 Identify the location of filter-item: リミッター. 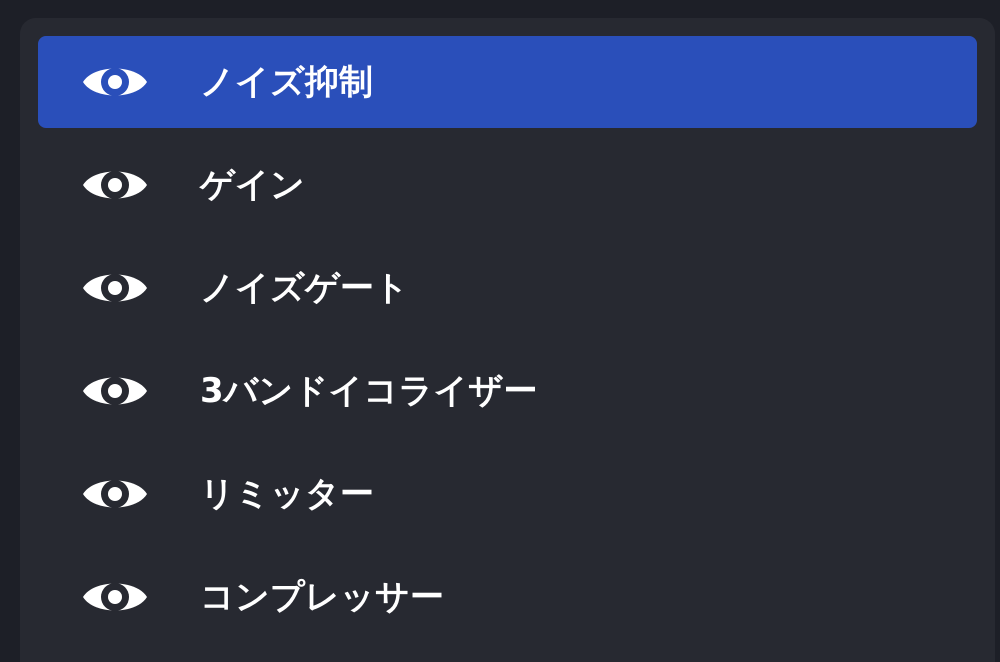
(507, 494).